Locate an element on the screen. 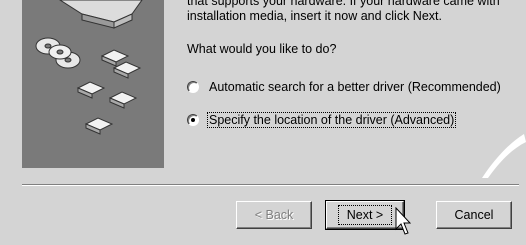  cancel-button: Cancel is located at coordinates (474, 215).